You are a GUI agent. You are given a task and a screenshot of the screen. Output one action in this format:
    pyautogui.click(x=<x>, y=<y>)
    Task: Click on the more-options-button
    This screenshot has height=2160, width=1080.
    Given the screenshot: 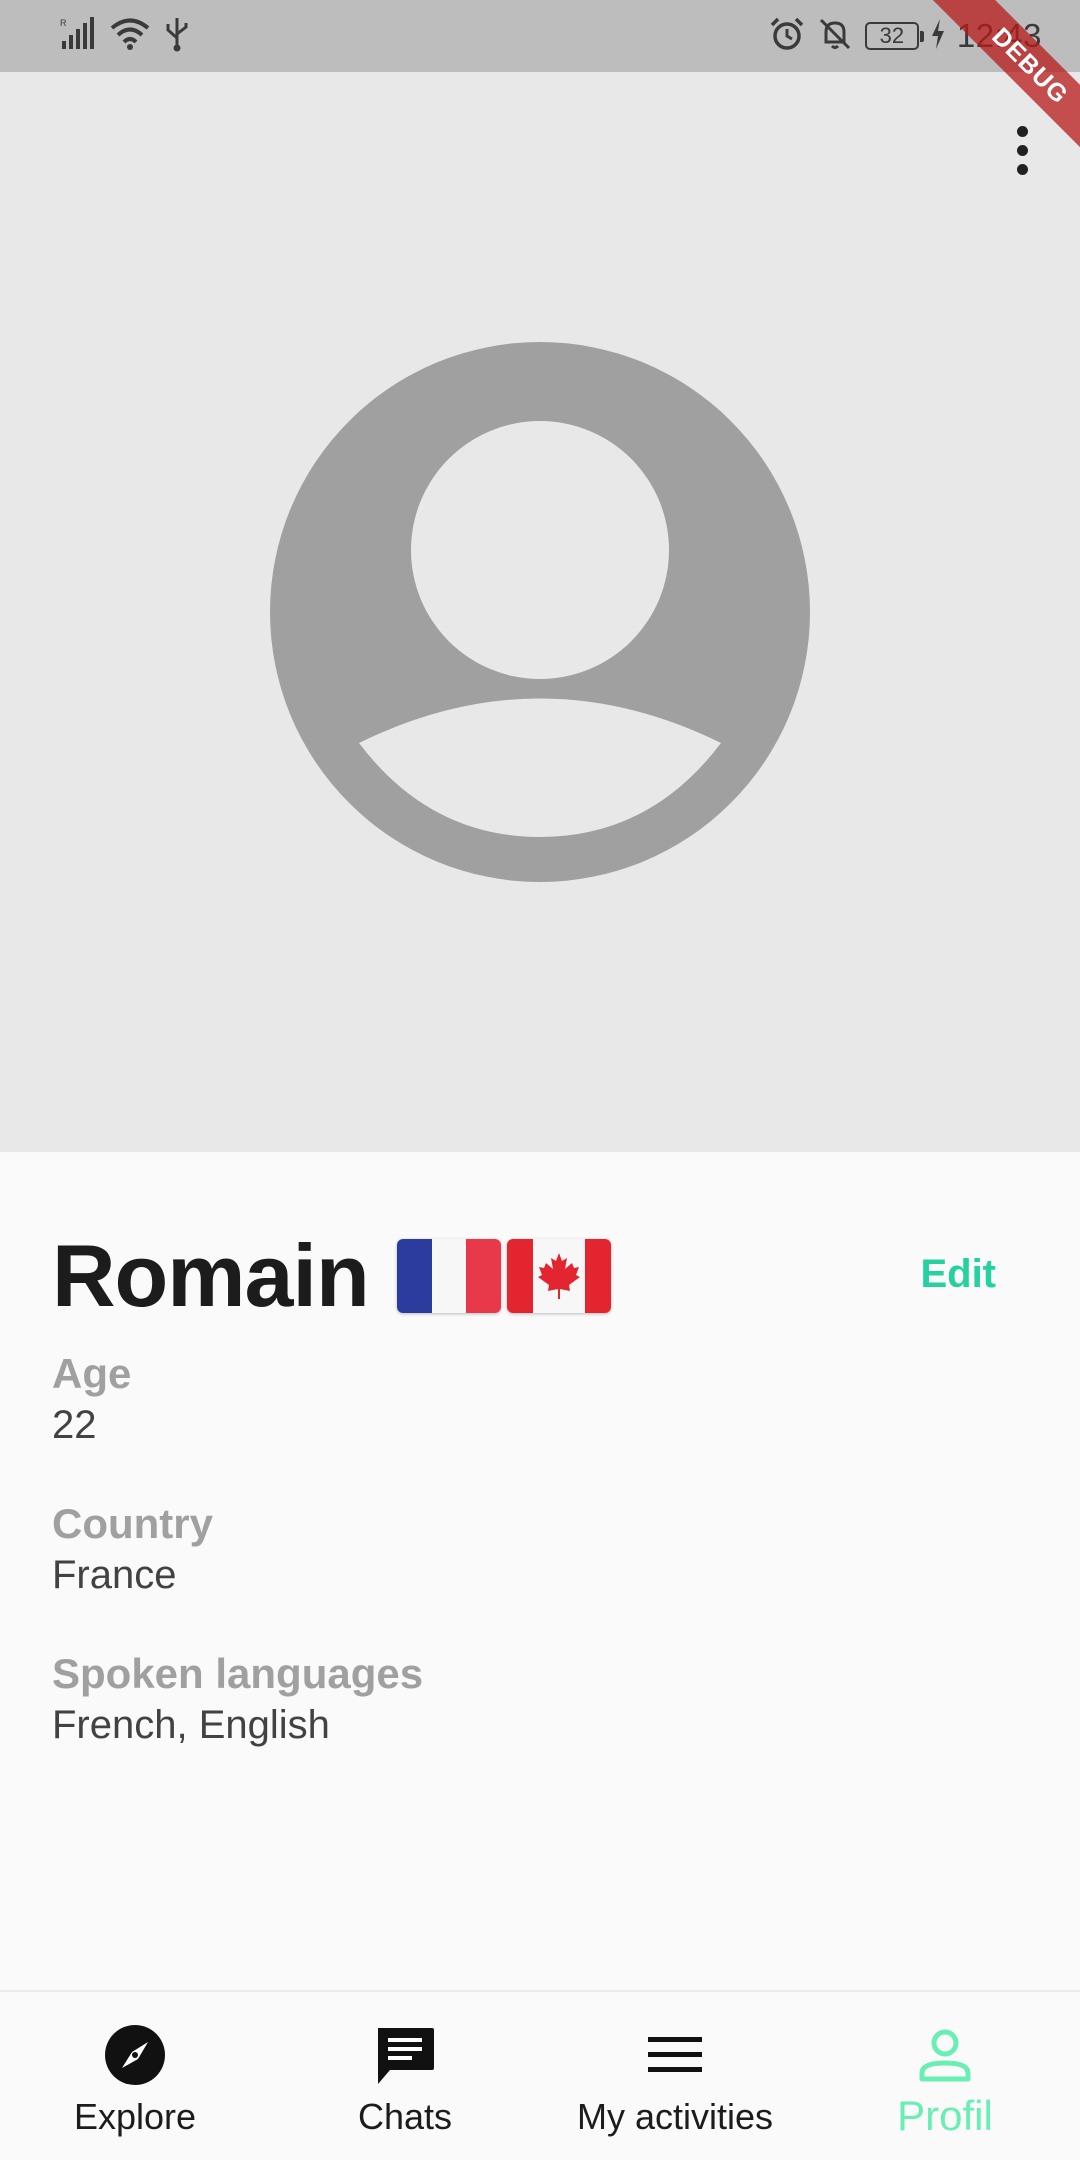 What is the action you would take?
    pyautogui.click(x=1022, y=150)
    